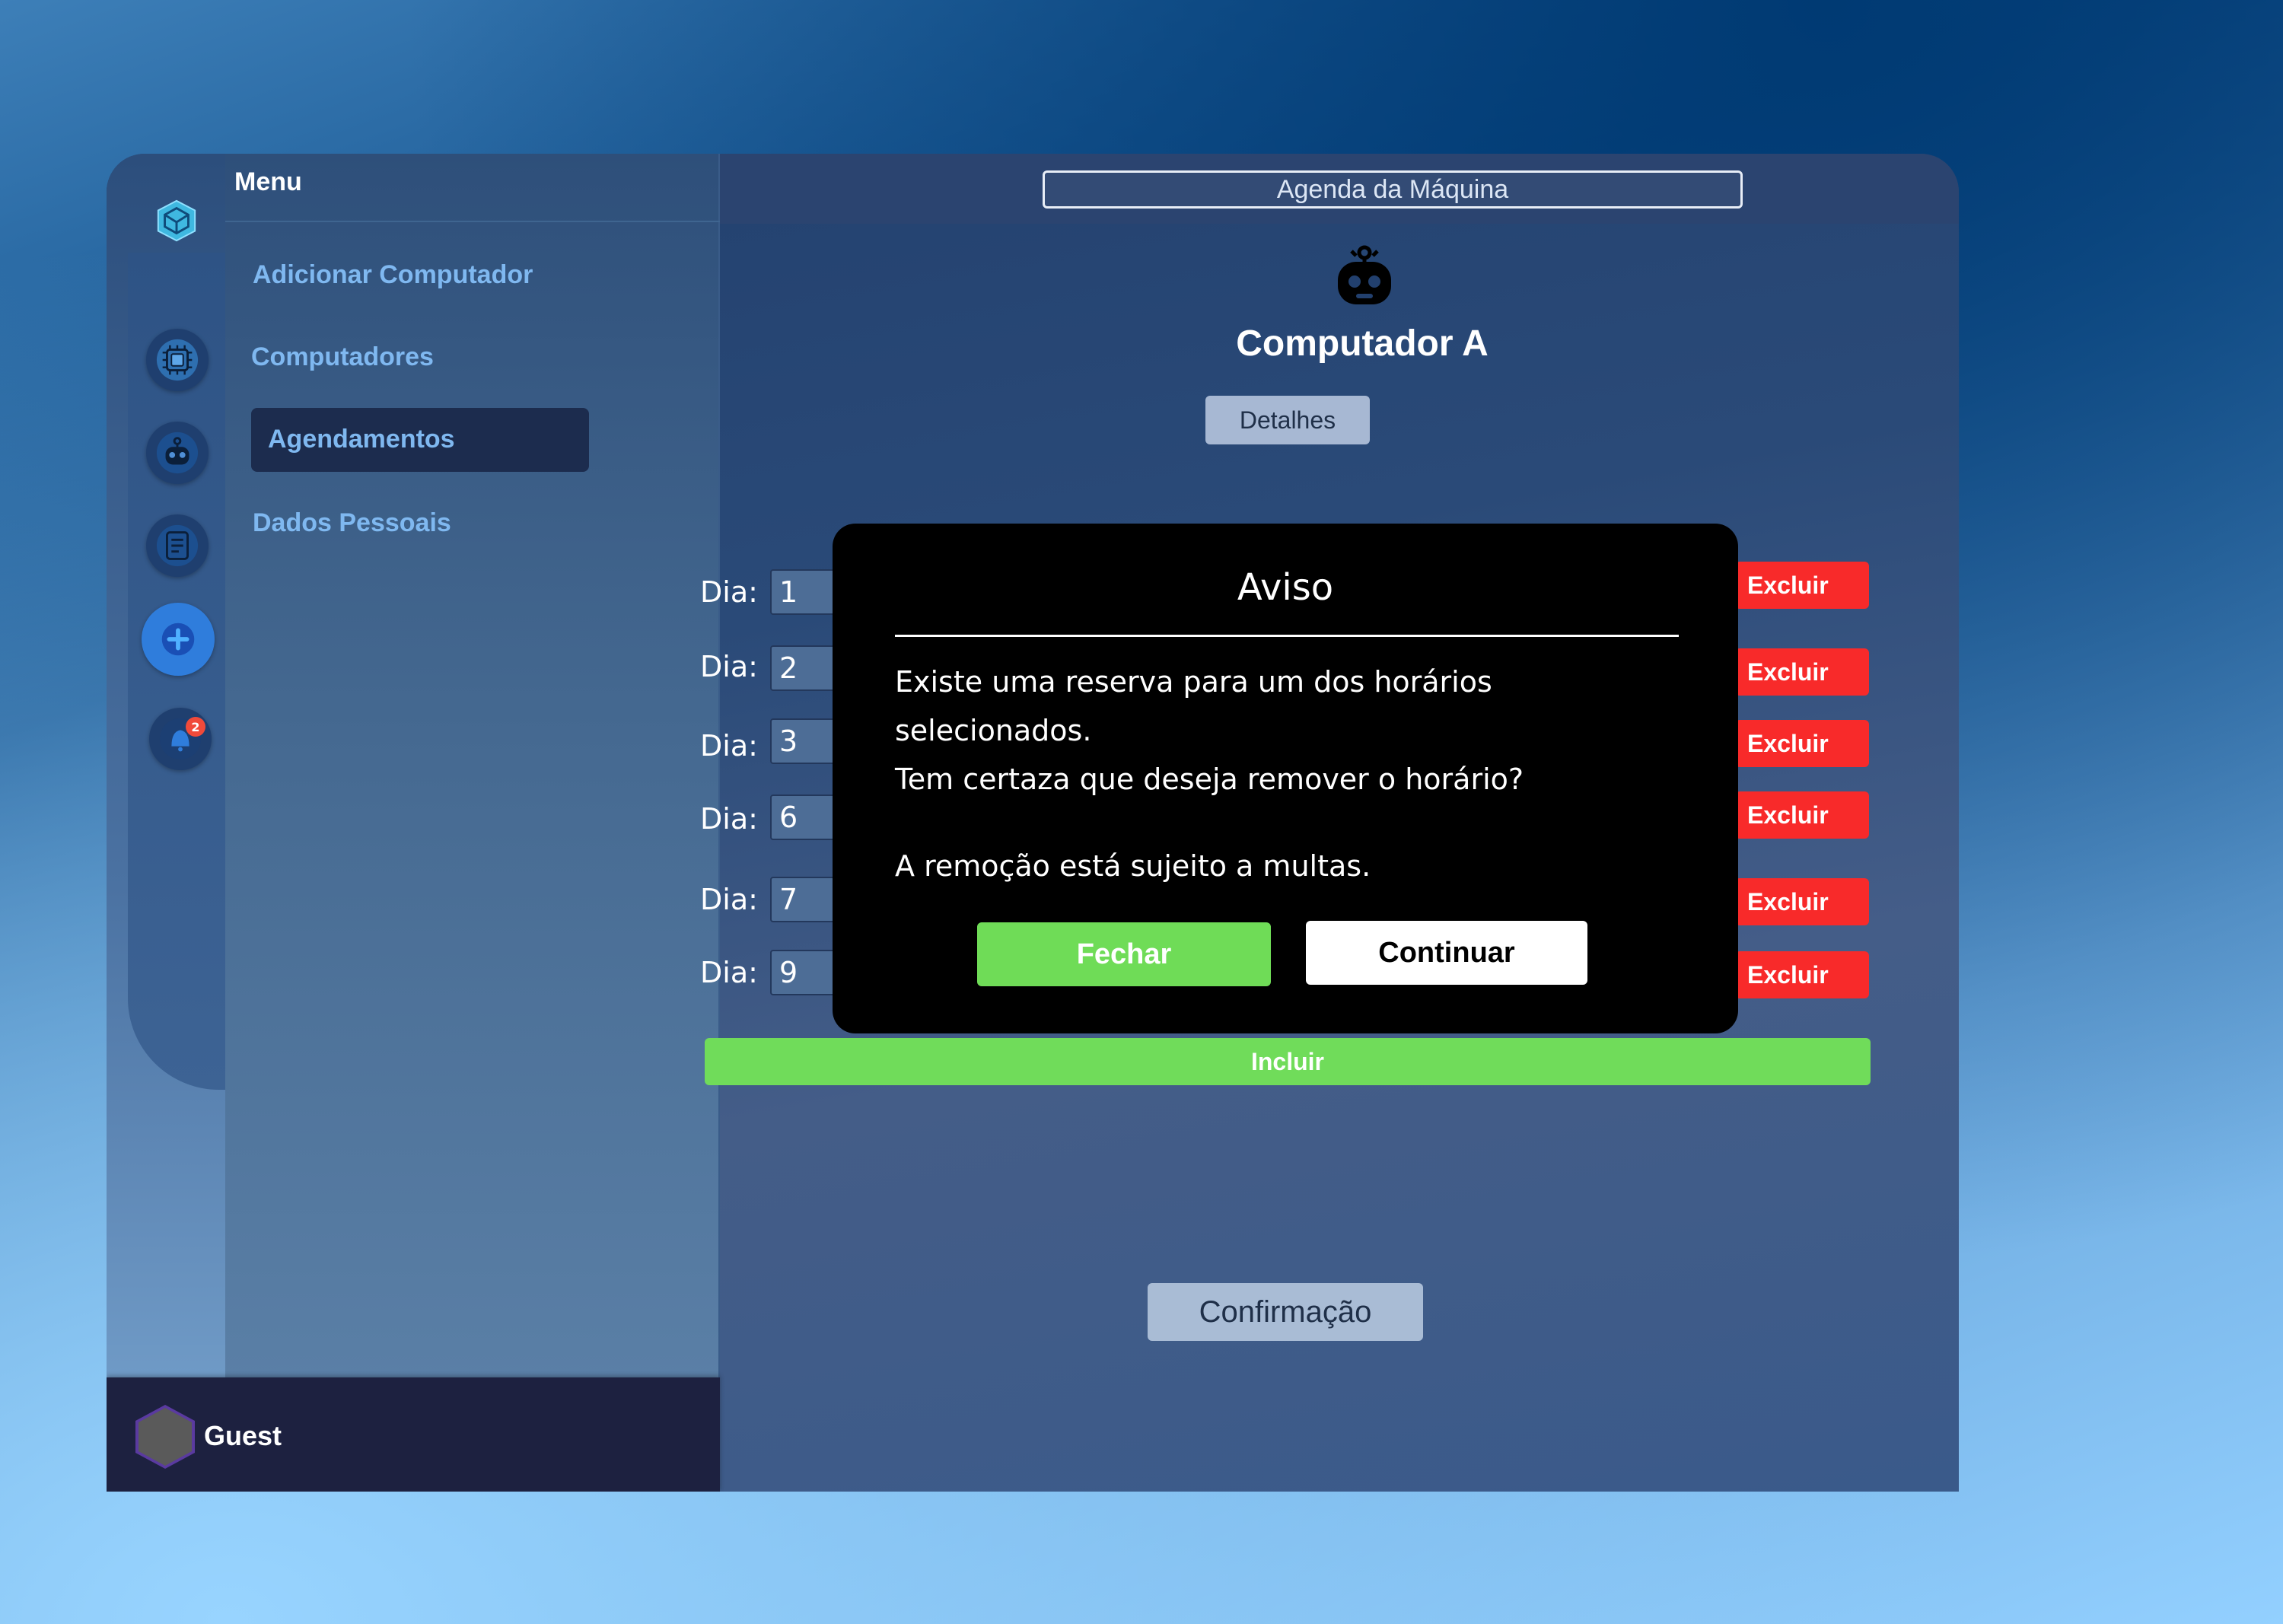  I want to click on logo-icon, so click(176, 221).